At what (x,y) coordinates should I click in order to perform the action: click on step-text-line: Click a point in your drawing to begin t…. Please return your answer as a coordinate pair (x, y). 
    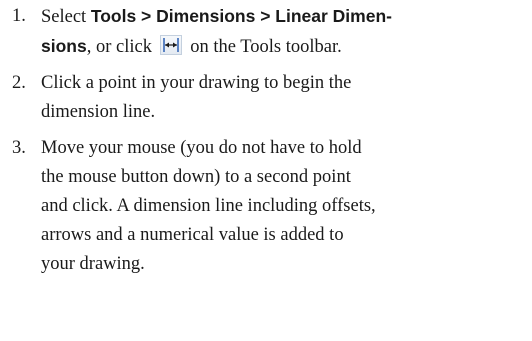
    Looking at the image, I should click on (196, 83).